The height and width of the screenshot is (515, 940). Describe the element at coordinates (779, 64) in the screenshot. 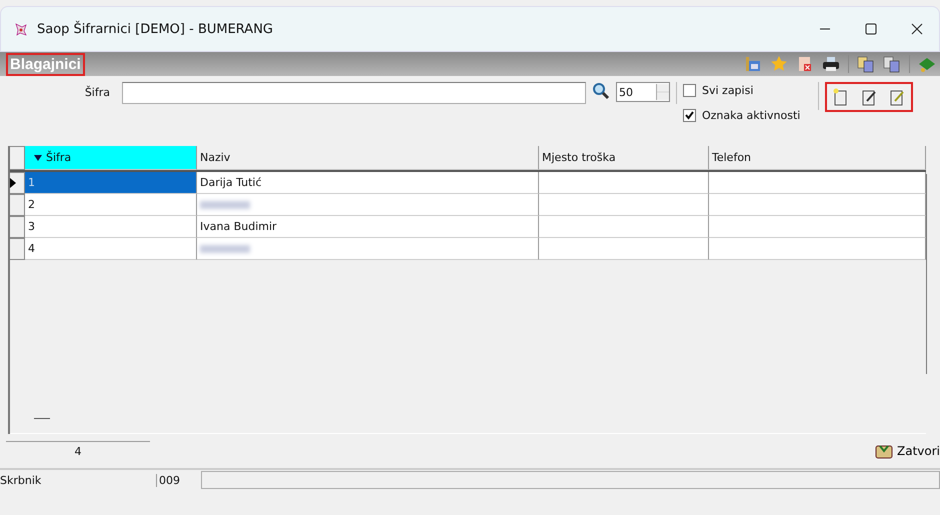

I see `star-icon` at that location.